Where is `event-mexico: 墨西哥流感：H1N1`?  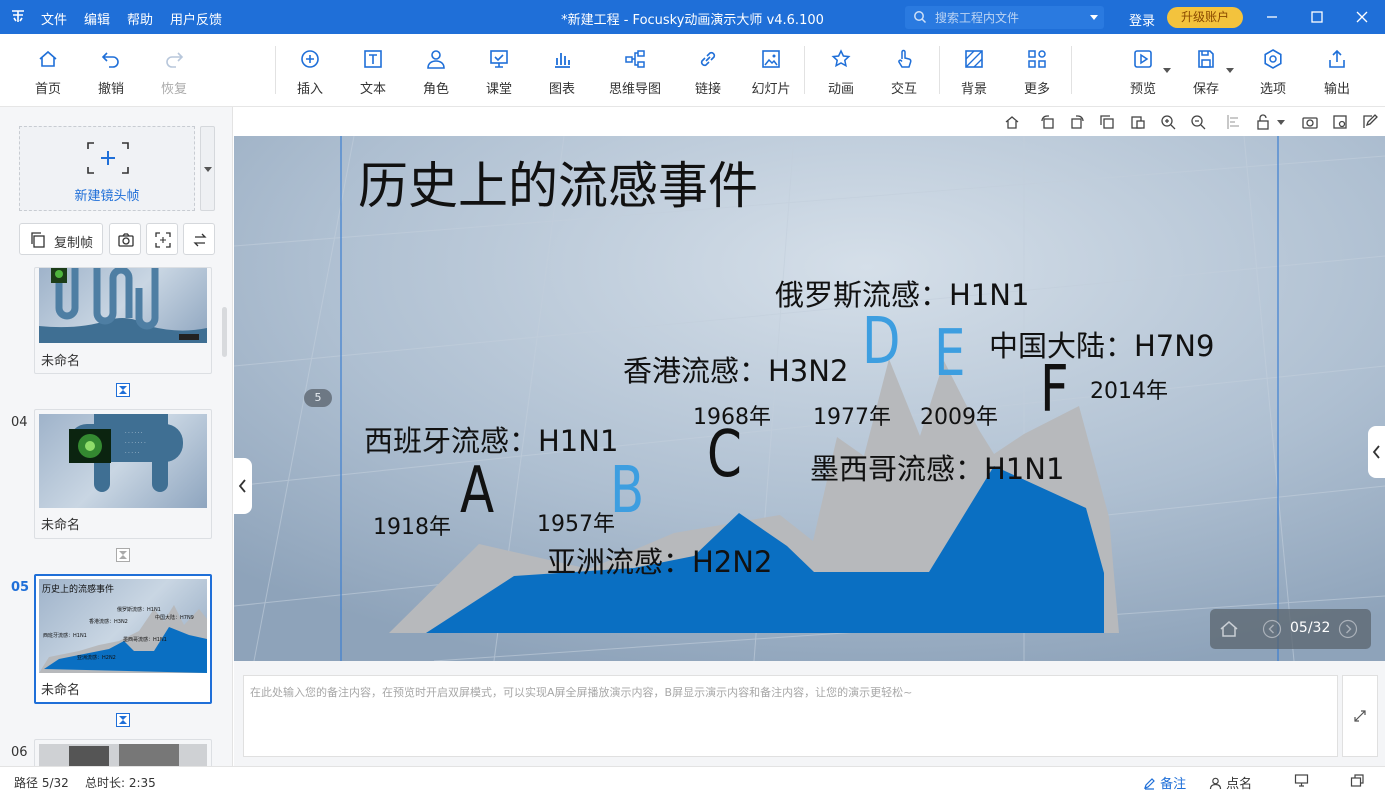 event-mexico: 墨西哥流感：H1N1 is located at coordinates (937, 467).